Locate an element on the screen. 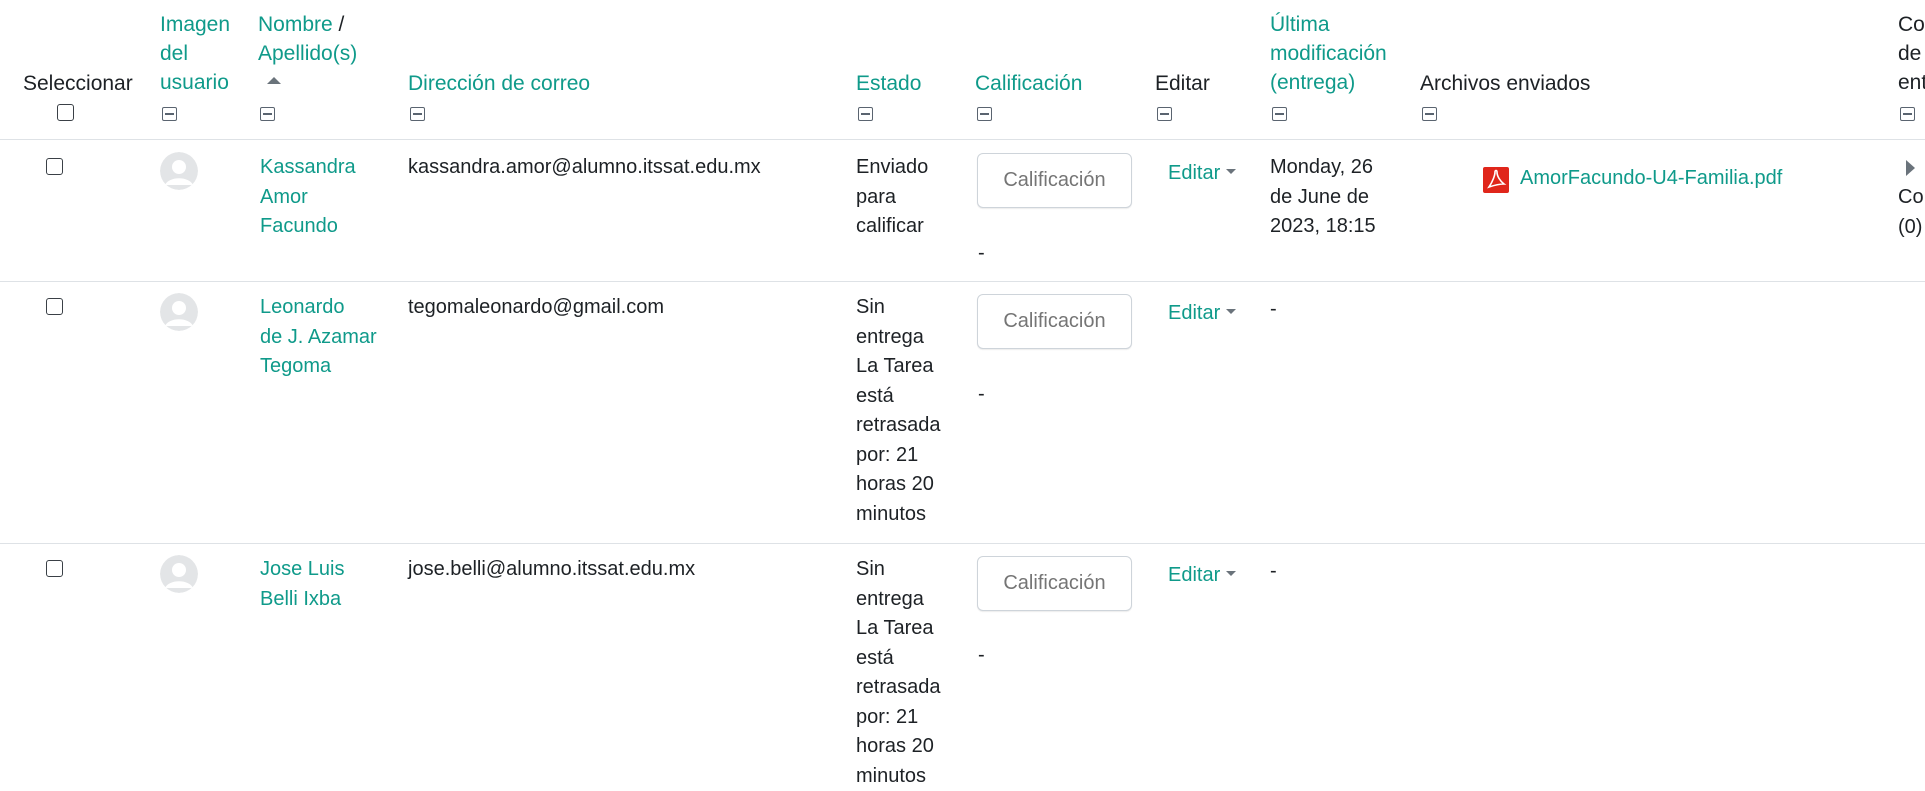  header-files: Archivos enviados is located at coordinates (1505, 83).